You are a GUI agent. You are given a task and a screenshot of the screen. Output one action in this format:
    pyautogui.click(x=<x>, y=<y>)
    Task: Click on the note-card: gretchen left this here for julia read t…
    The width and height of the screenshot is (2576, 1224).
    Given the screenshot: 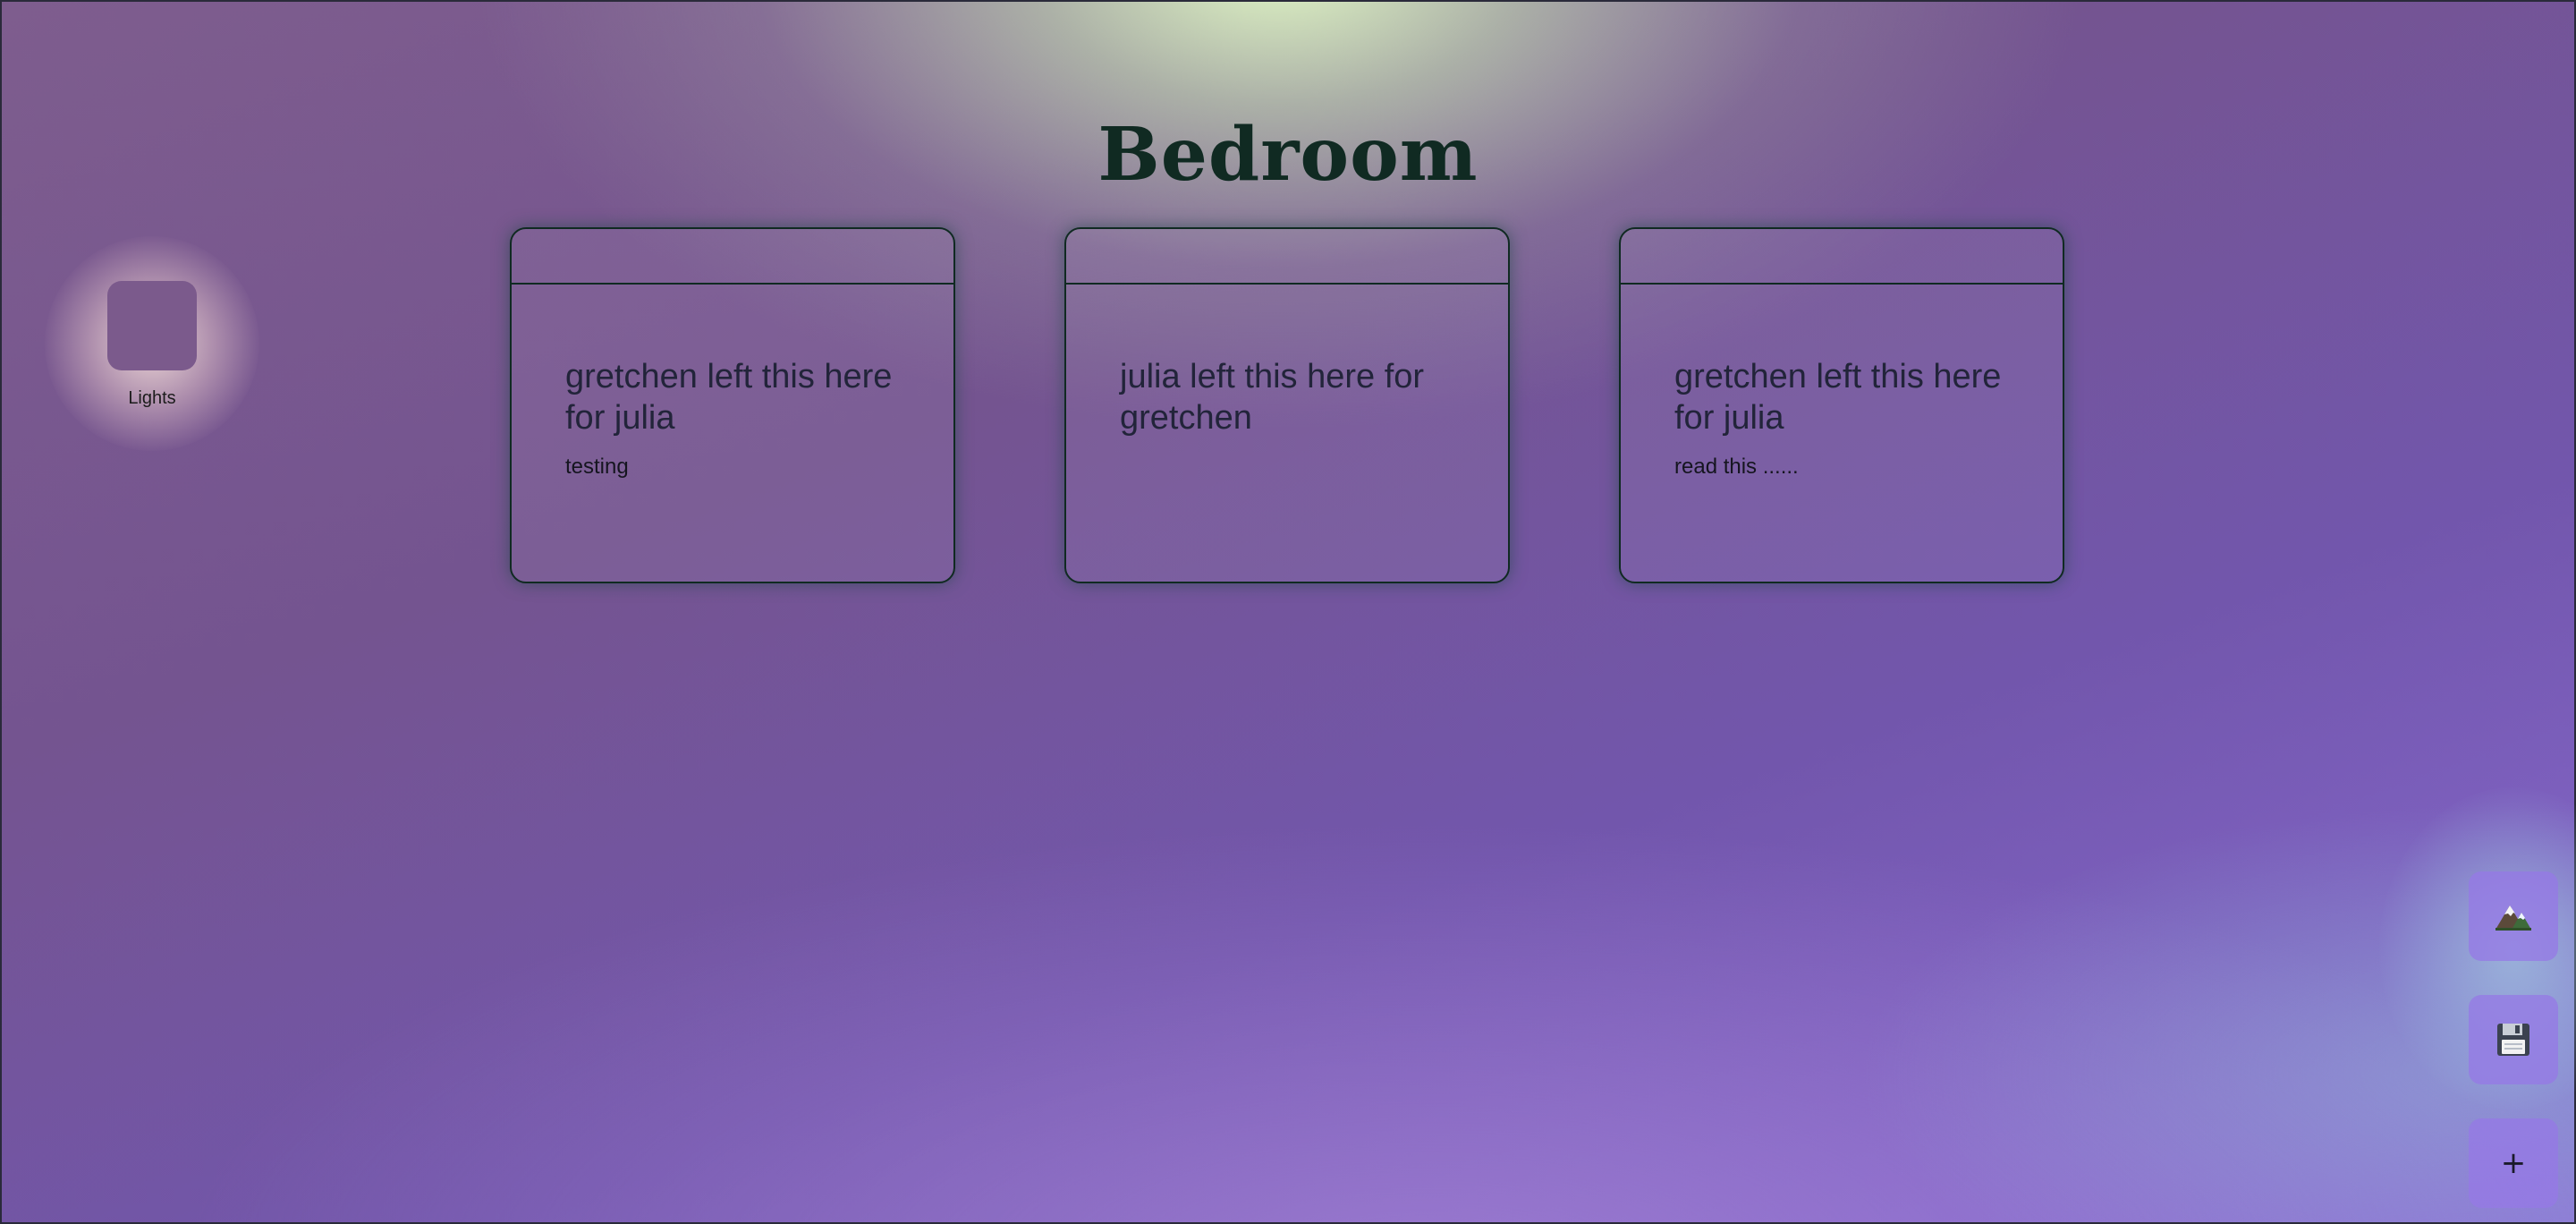 What is the action you would take?
    pyautogui.click(x=1841, y=405)
    